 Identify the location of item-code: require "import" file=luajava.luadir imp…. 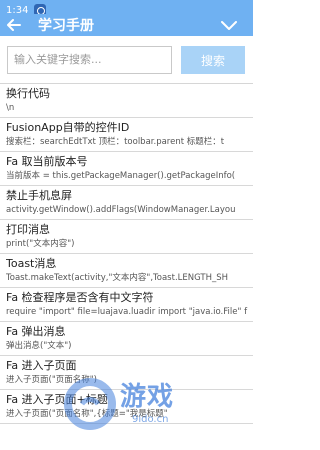
(127, 312).